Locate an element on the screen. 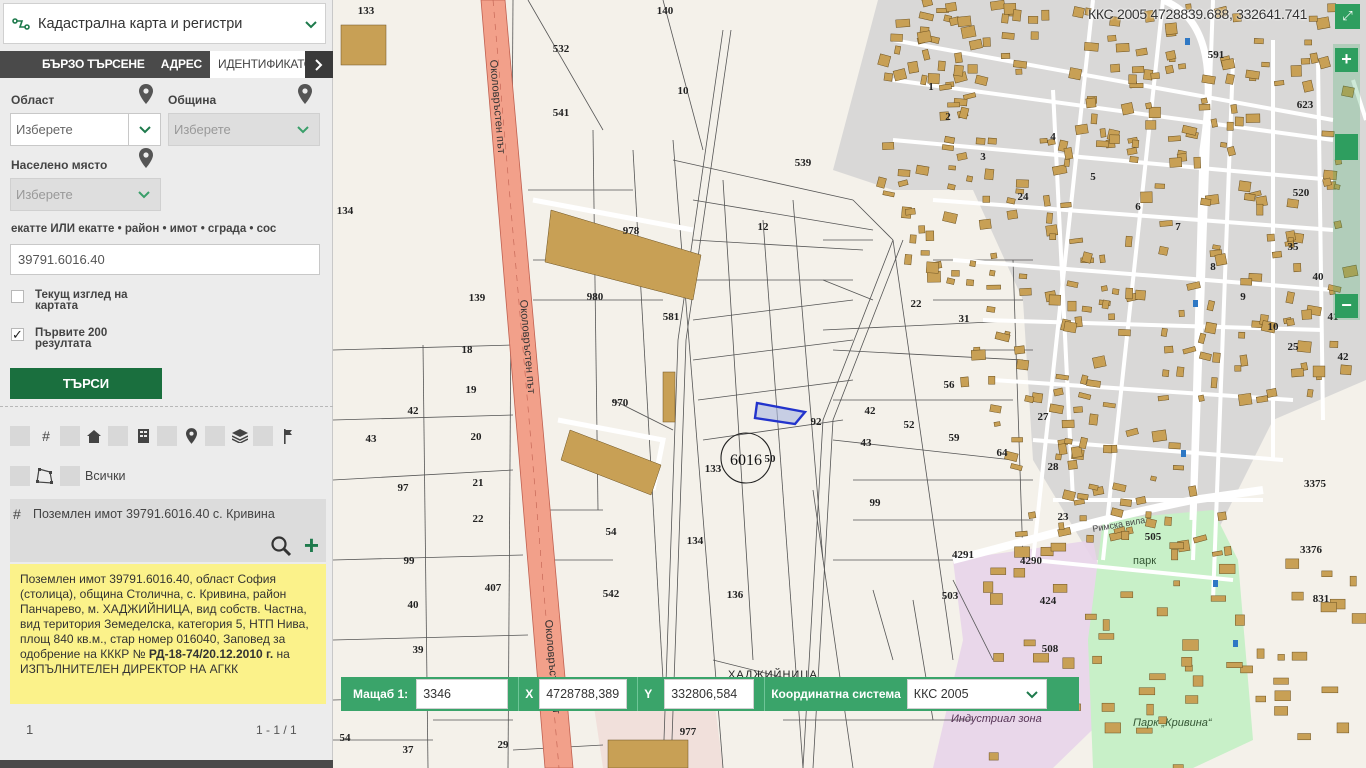 Image resolution: width=1366 pixels, height=768 pixels. parcel-number: 18 is located at coordinates (468, 350).